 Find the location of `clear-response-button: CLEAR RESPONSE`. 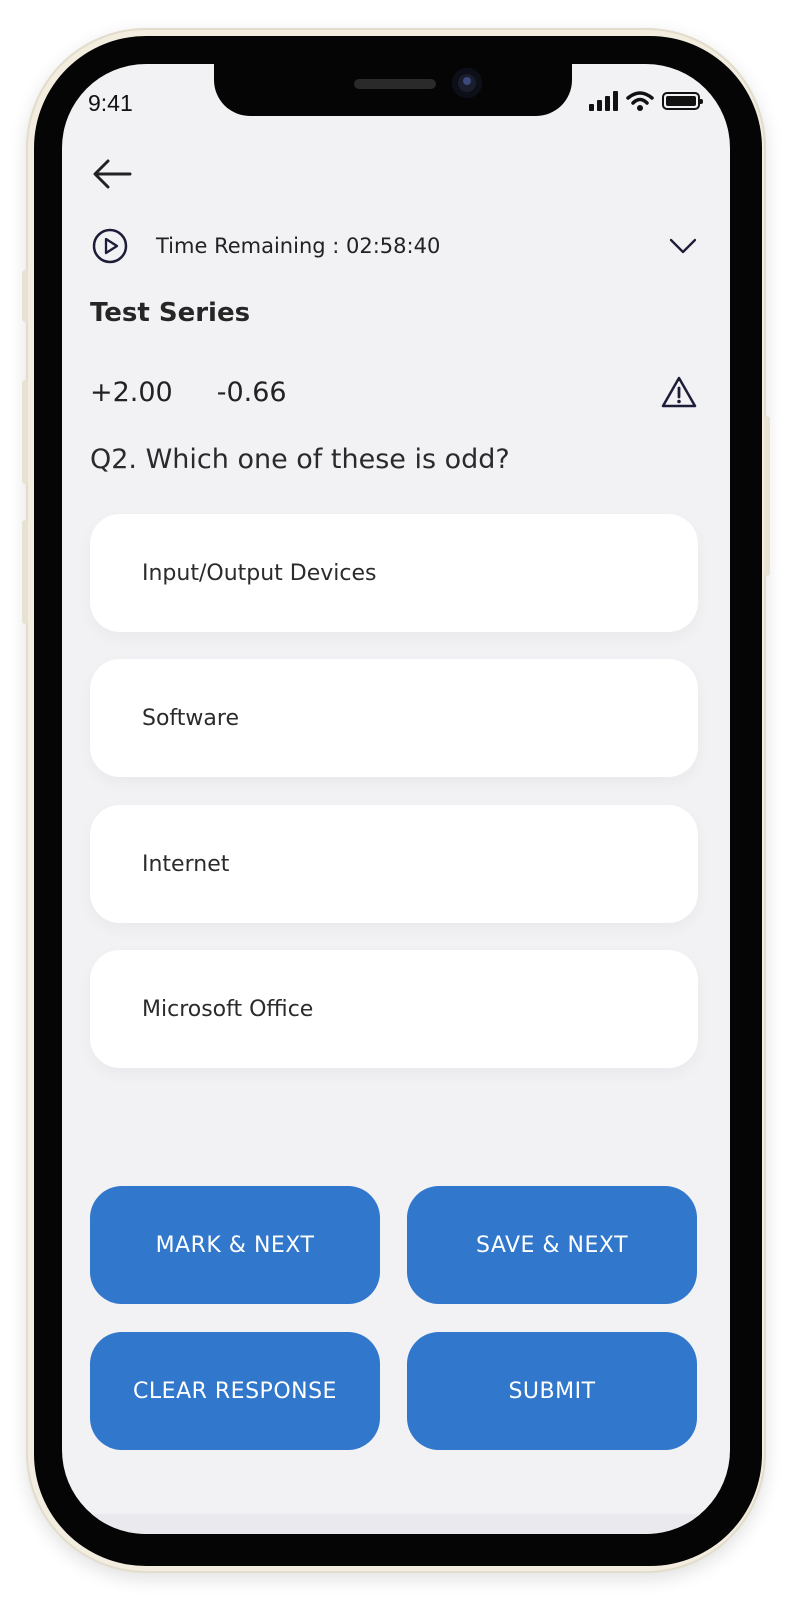

clear-response-button: CLEAR RESPONSE is located at coordinates (235, 1391).